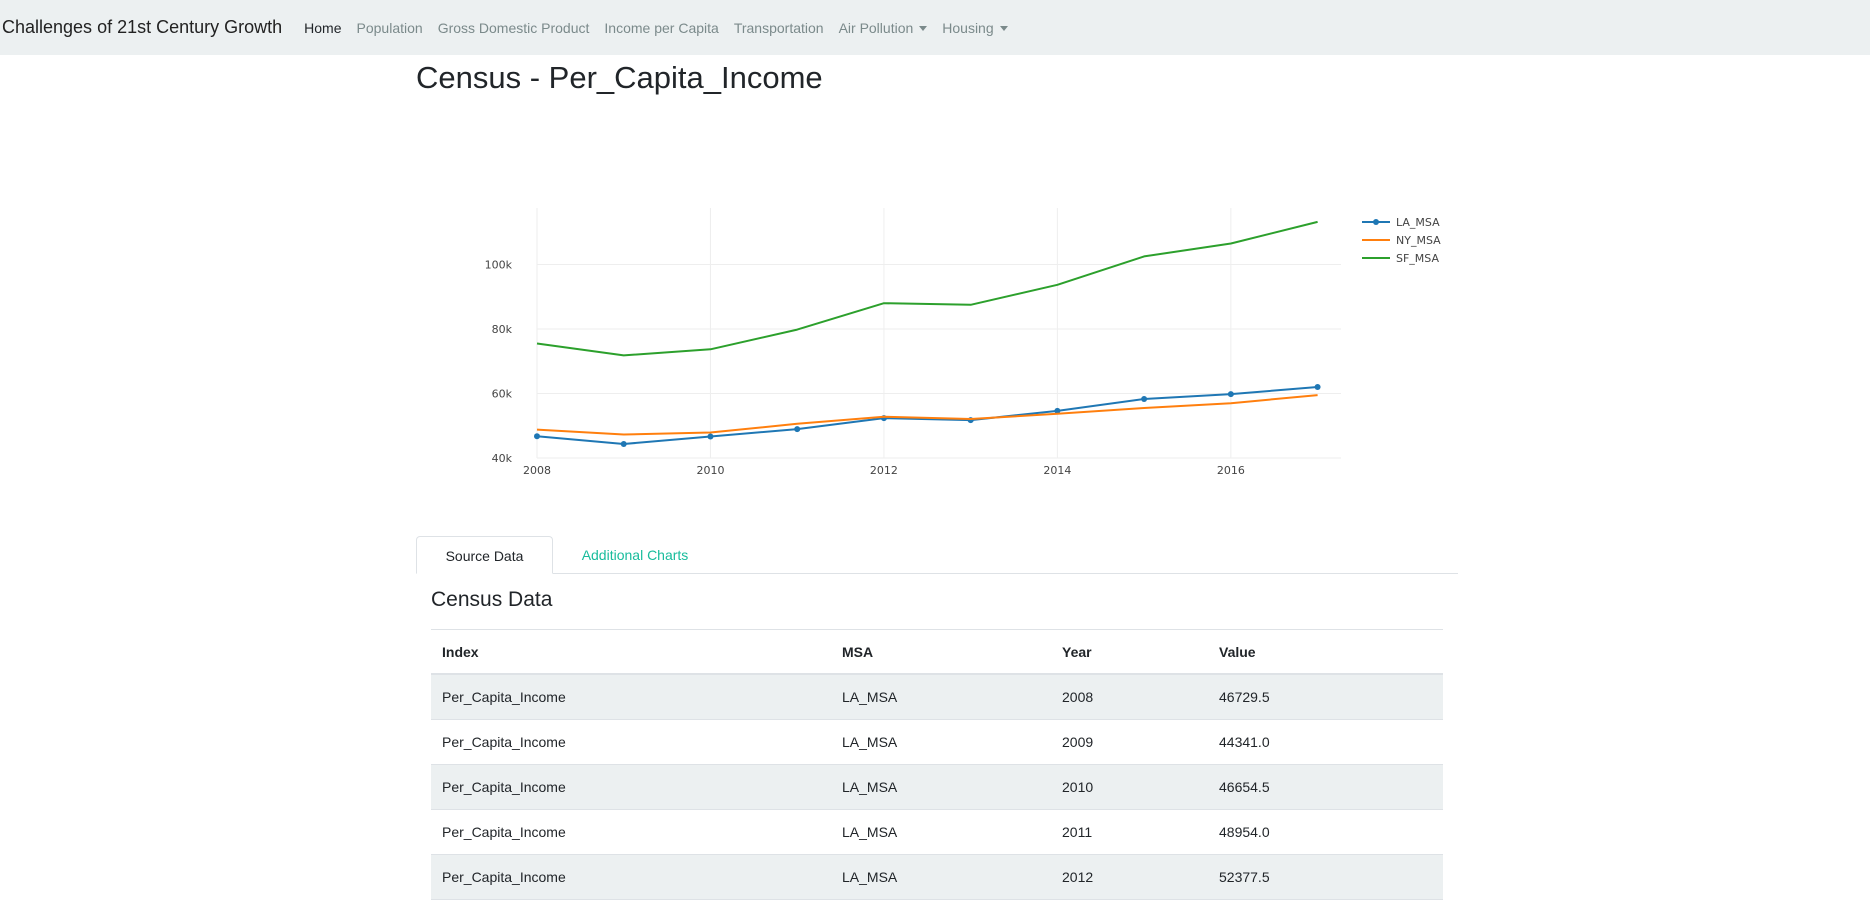  I want to click on nav-gdp: Gross Domestic Product, so click(514, 28).